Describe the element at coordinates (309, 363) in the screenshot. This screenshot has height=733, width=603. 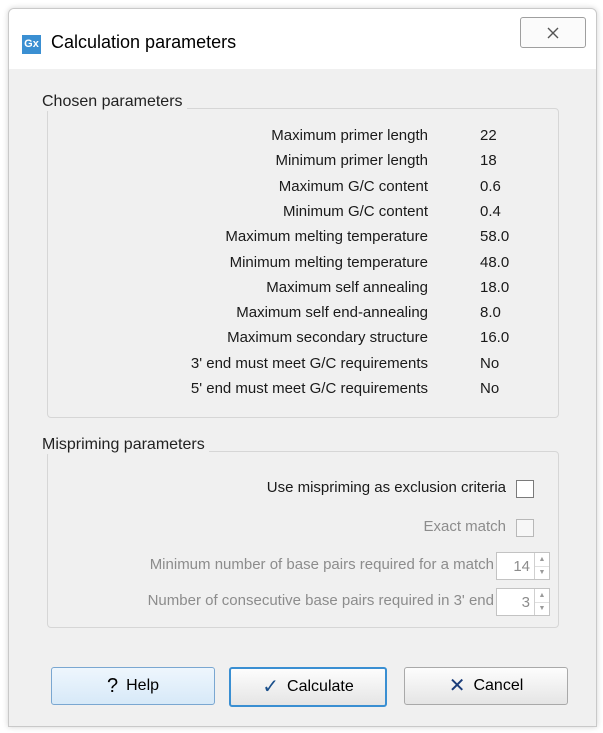
I see `parameter-label: 3' end must meet G/C requirements` at that location.